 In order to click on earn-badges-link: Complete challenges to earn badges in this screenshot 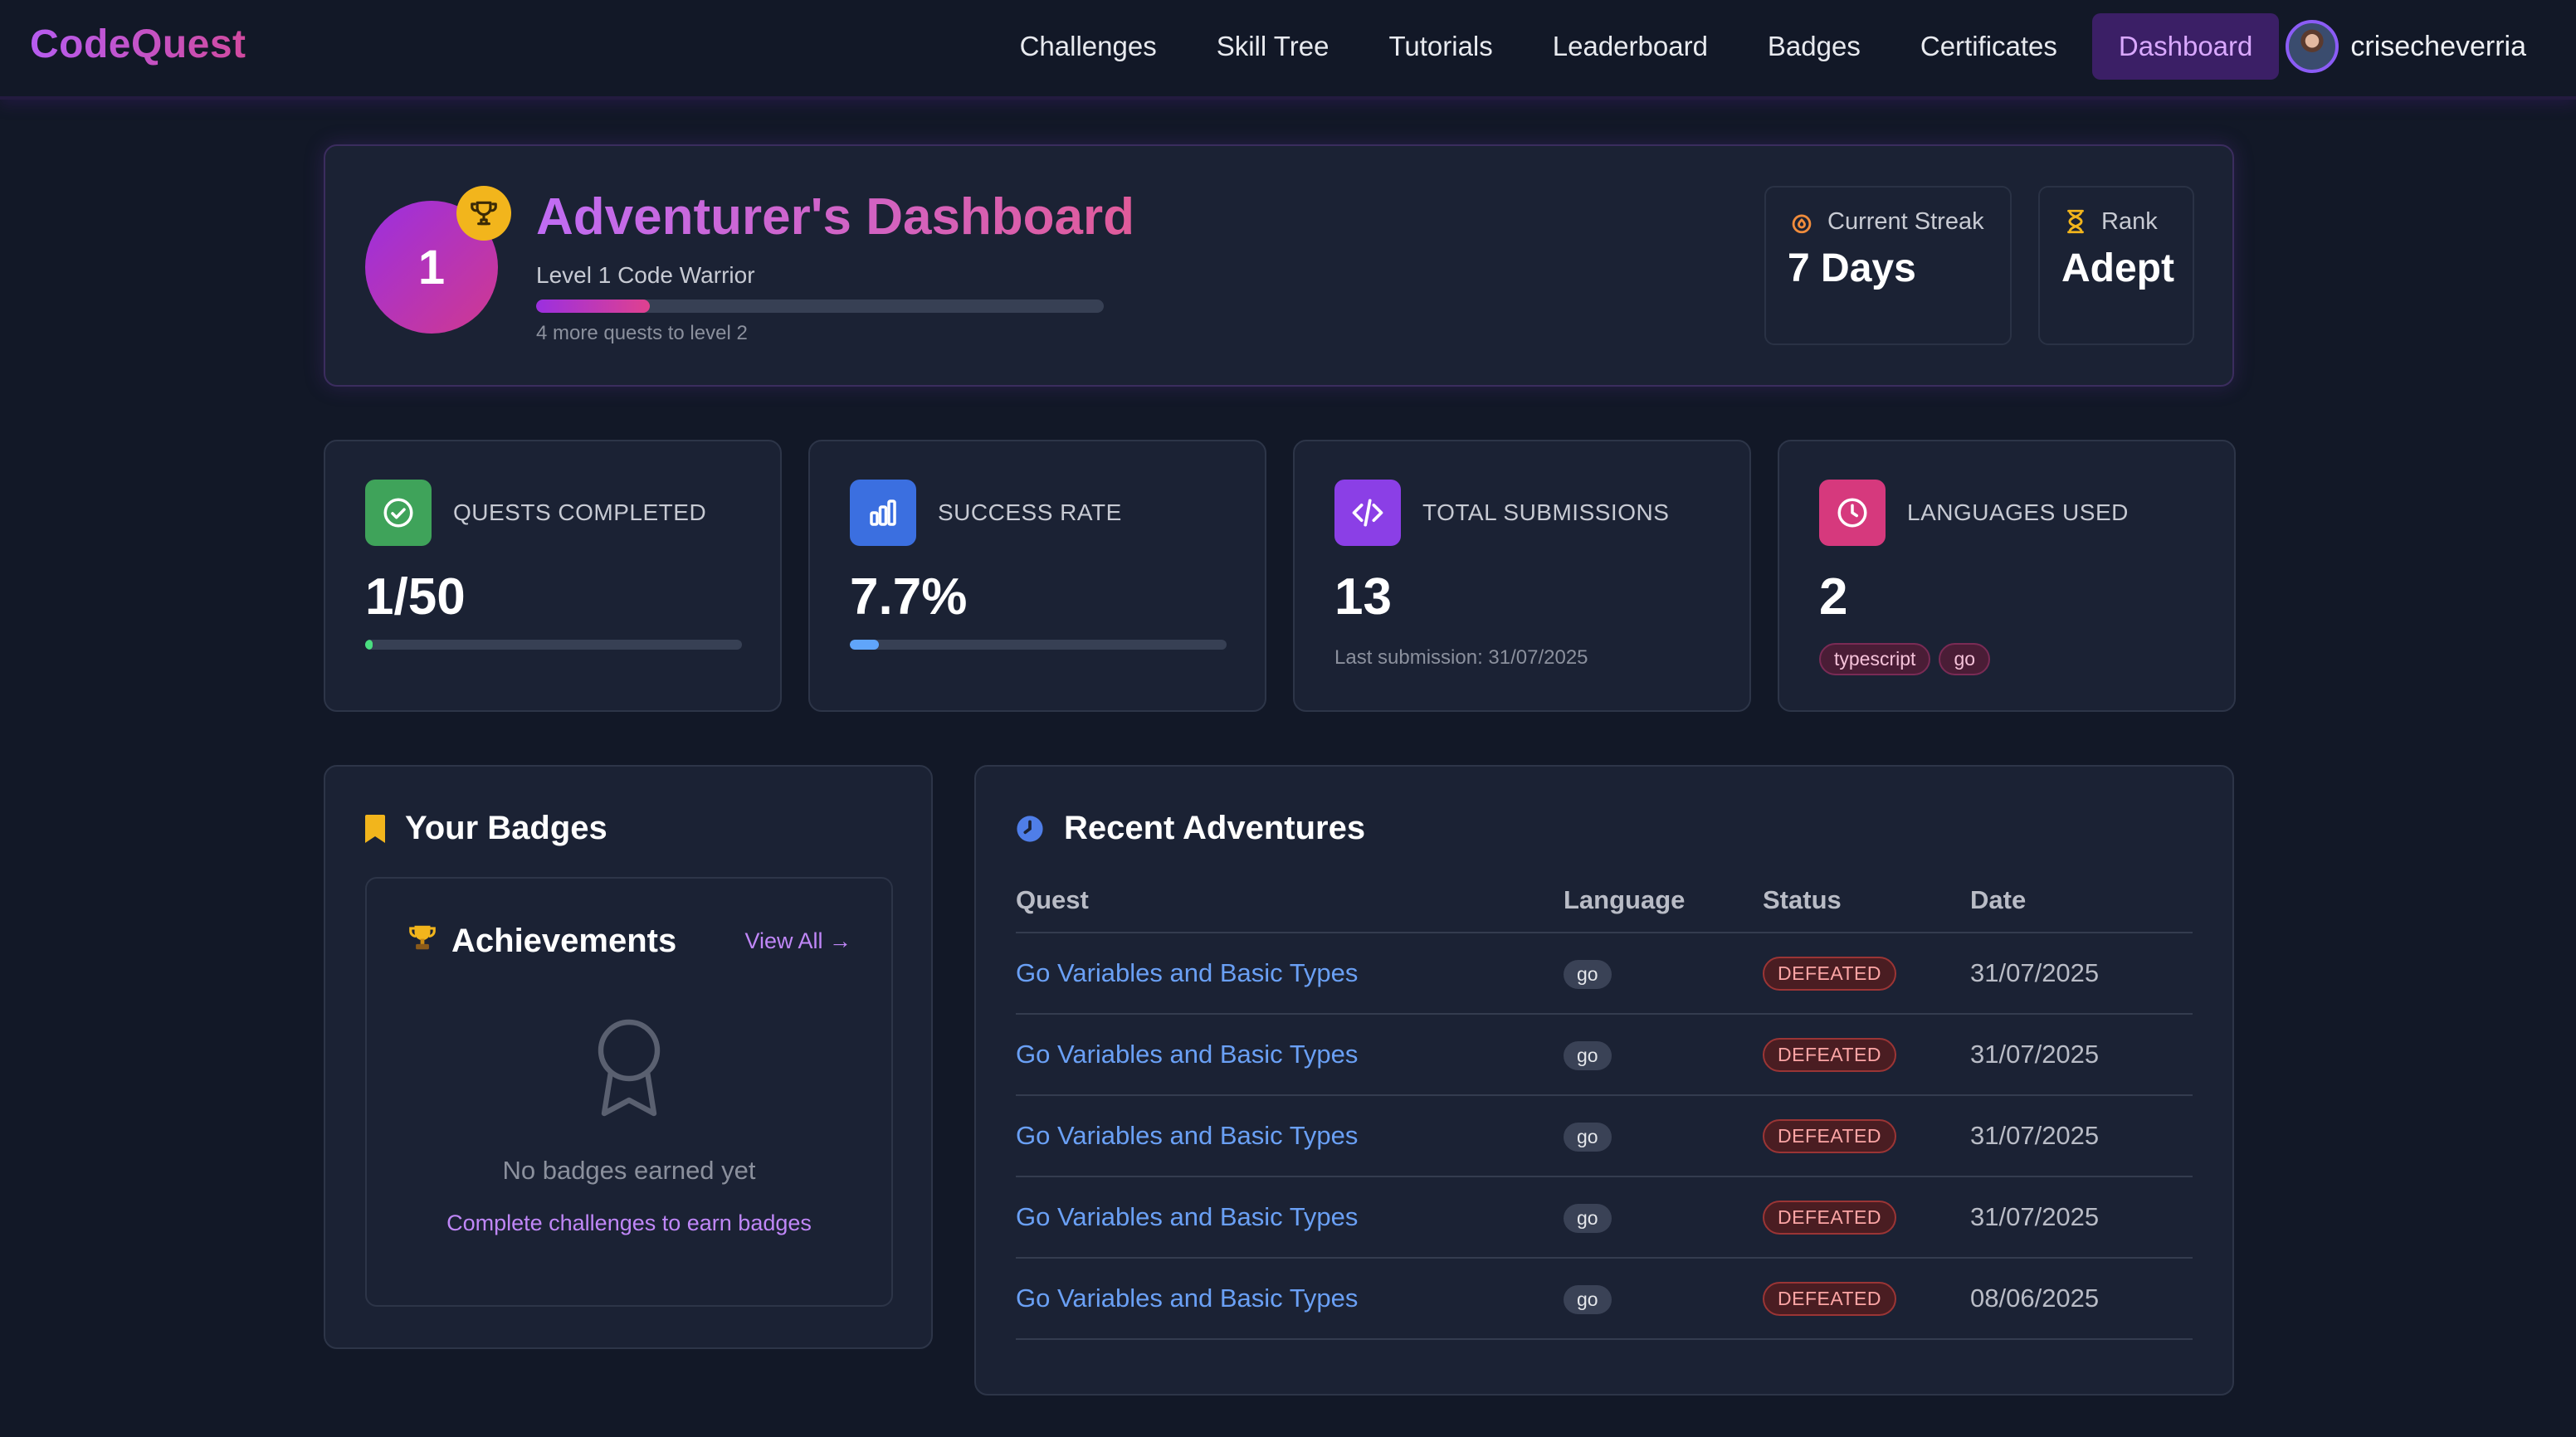, I will do `click(629, 1223)`.